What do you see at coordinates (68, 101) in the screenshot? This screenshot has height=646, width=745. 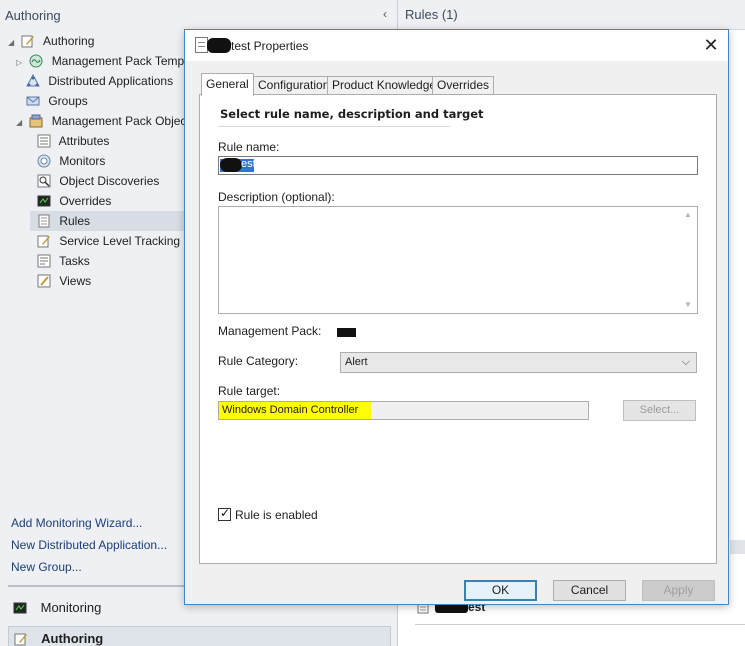 I see `tree-item-label: Groups` at bounding box center [68, 101].